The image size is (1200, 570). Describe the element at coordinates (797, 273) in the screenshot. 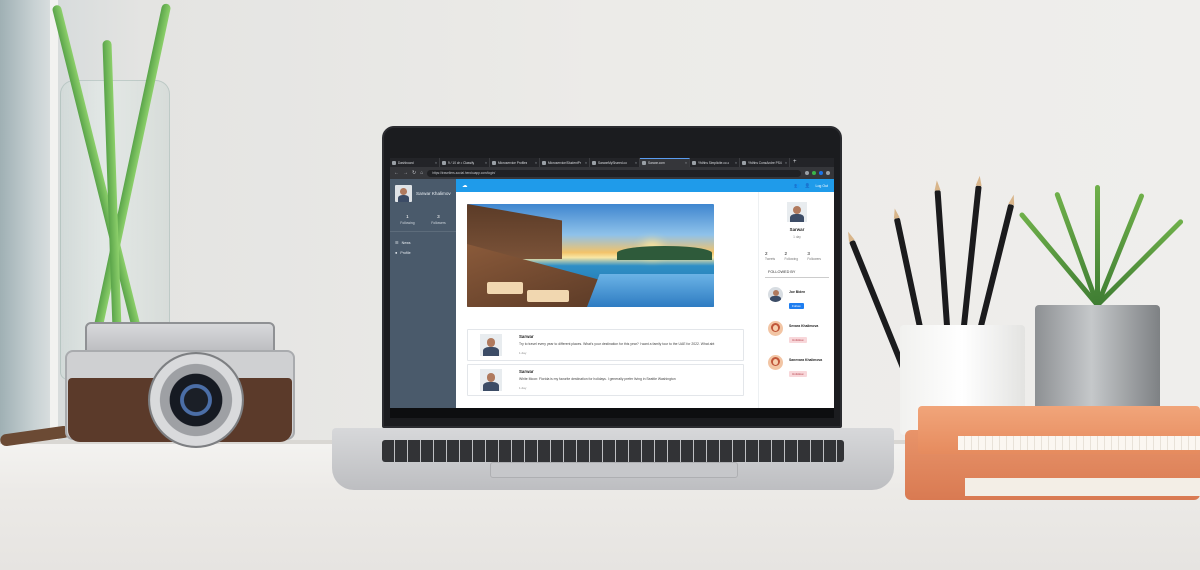

I see `followed-by-heading: FOLLOWED BY` at that location.